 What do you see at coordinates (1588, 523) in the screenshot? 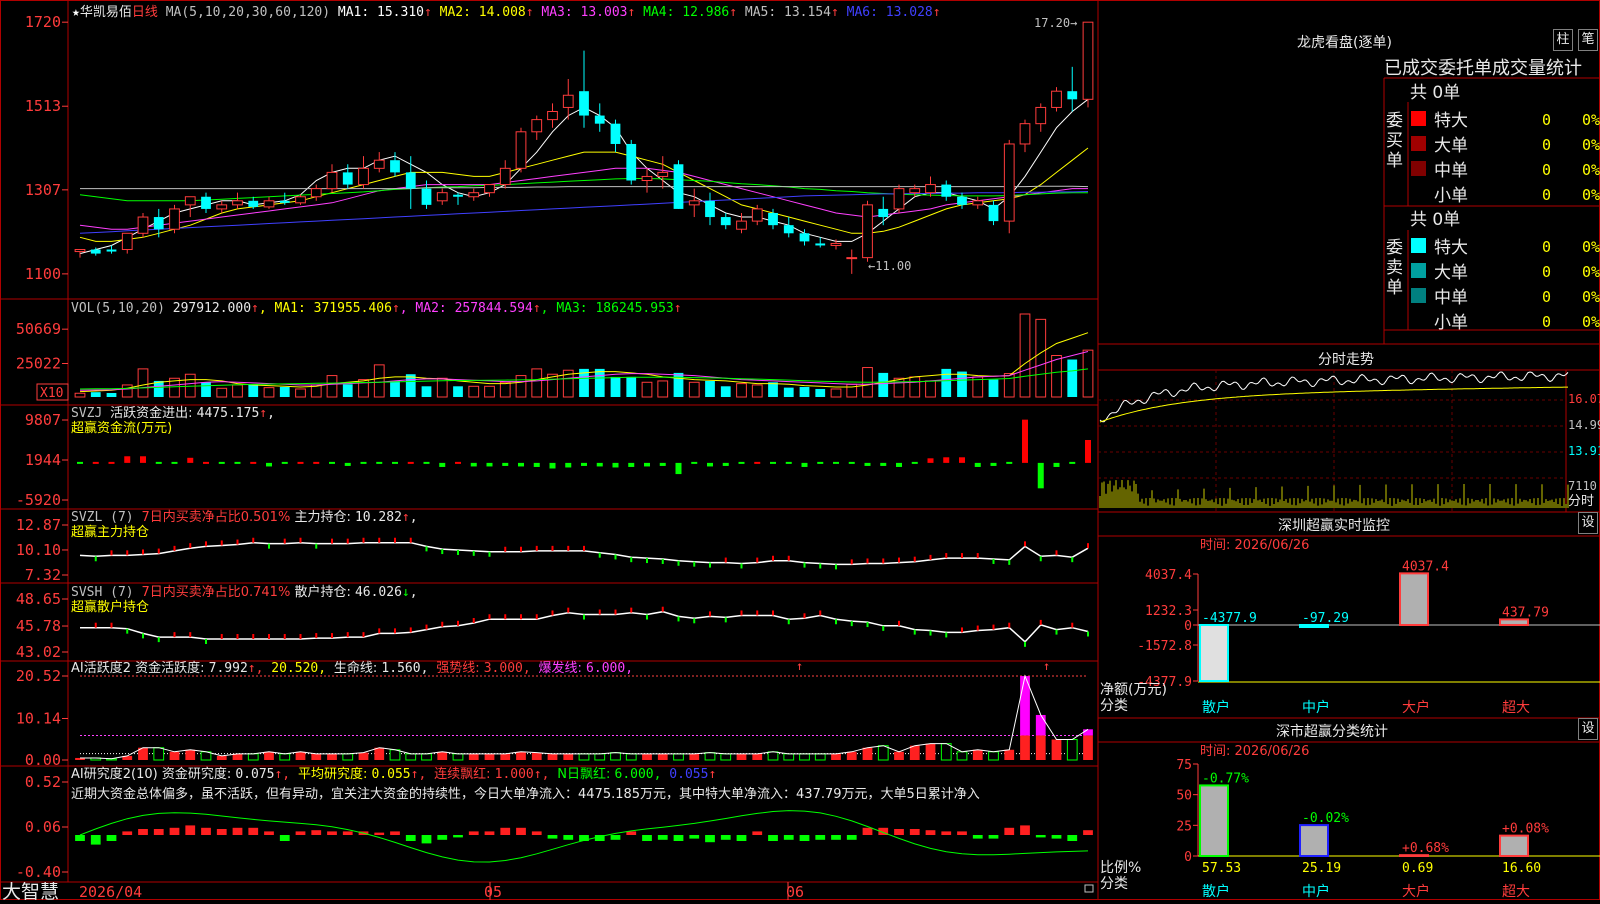
I see `monitor-settings-button: 设` at bounding box center [1588, 523].